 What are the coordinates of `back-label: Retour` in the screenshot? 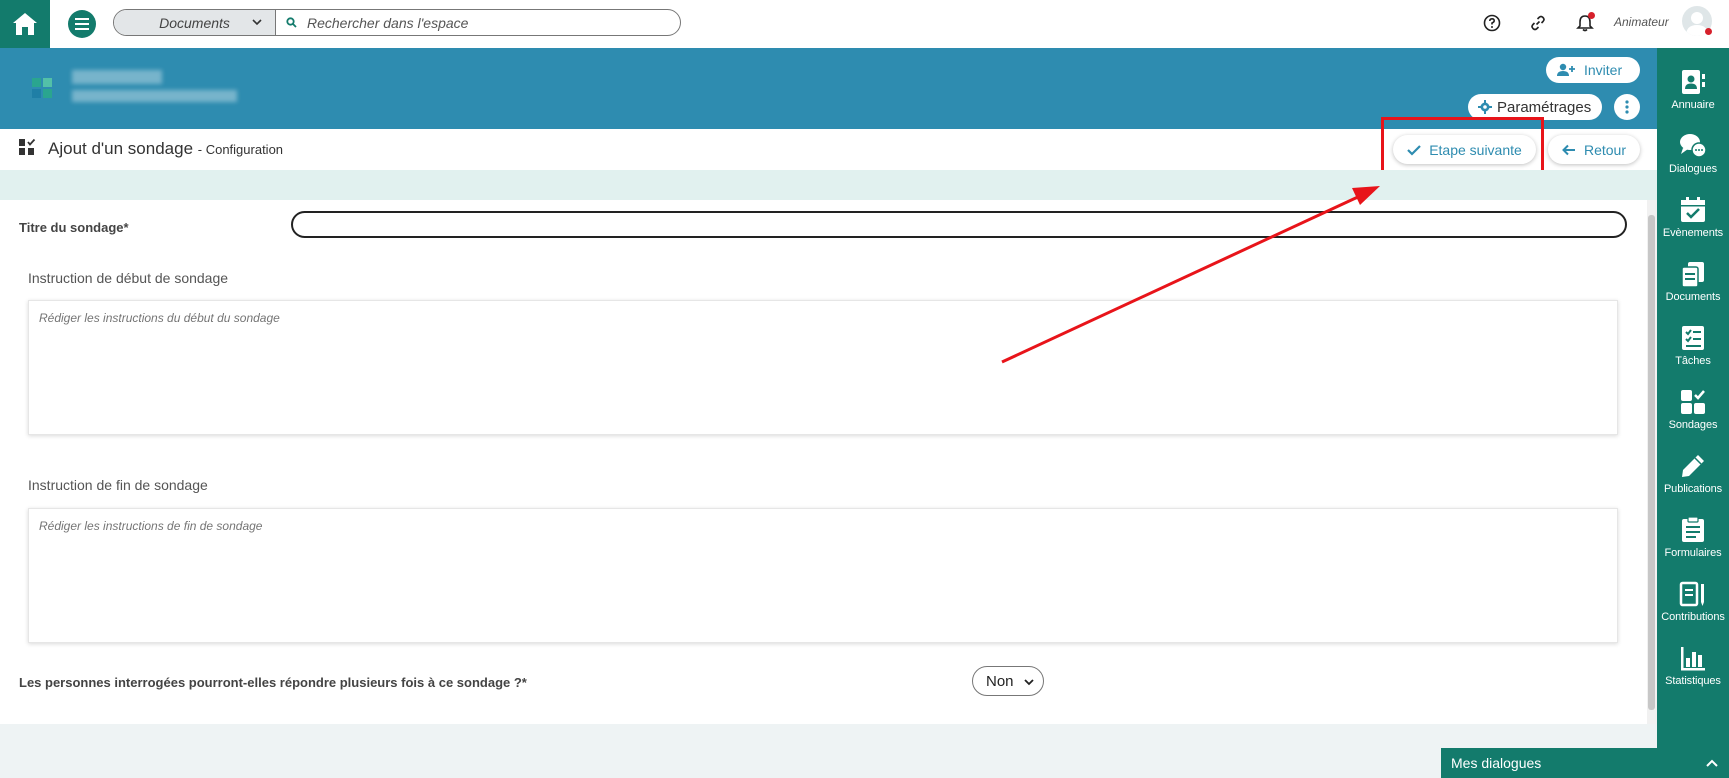 It's located at (1605, 149).